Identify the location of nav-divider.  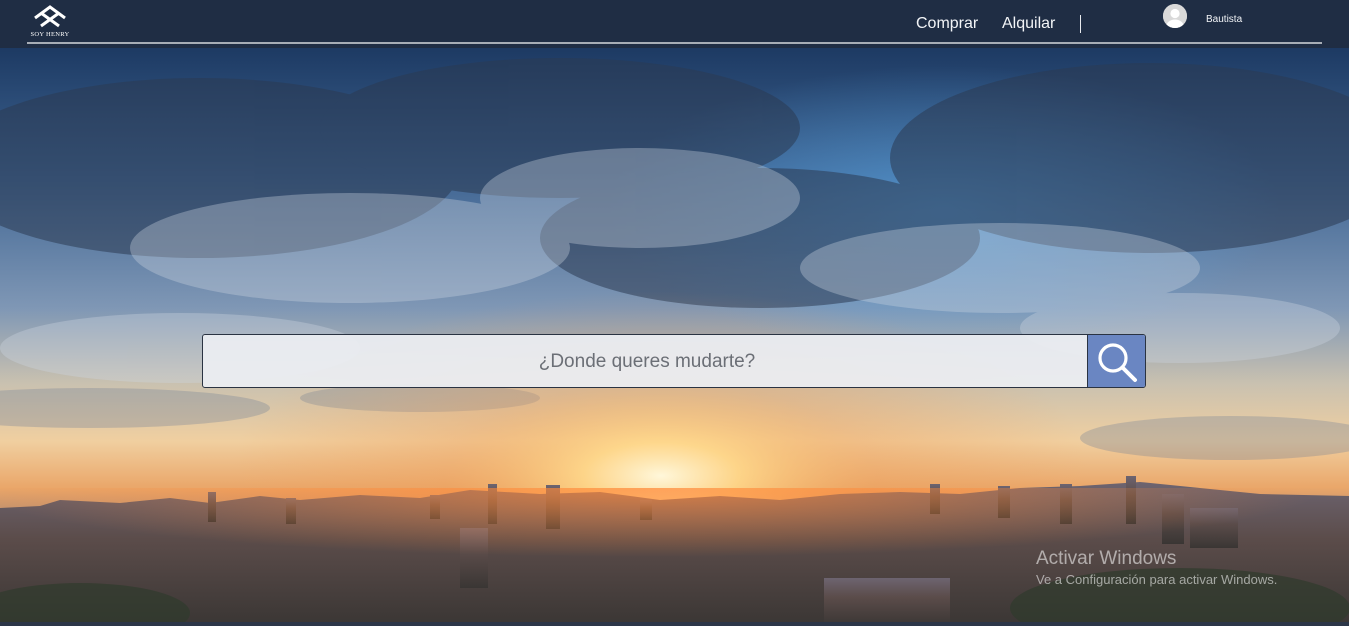
(1080, 24).